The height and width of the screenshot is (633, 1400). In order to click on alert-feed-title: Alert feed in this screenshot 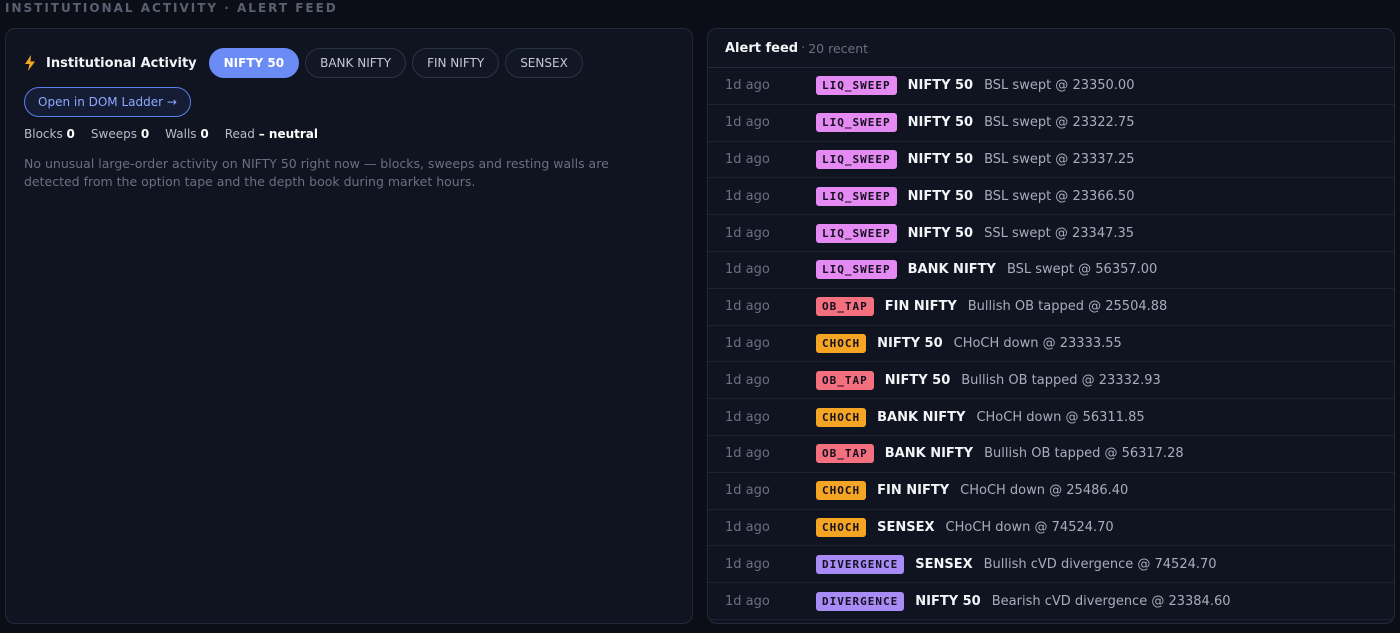, I will do `click(762, 48)`.